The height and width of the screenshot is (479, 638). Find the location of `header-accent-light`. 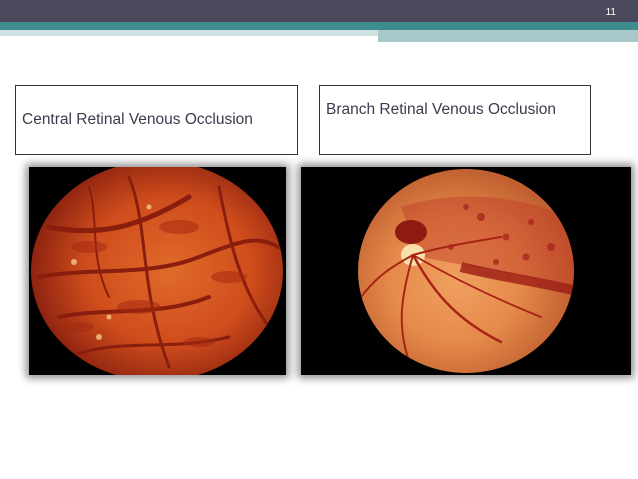

header-accent-light is located at coordinates (189, 33).